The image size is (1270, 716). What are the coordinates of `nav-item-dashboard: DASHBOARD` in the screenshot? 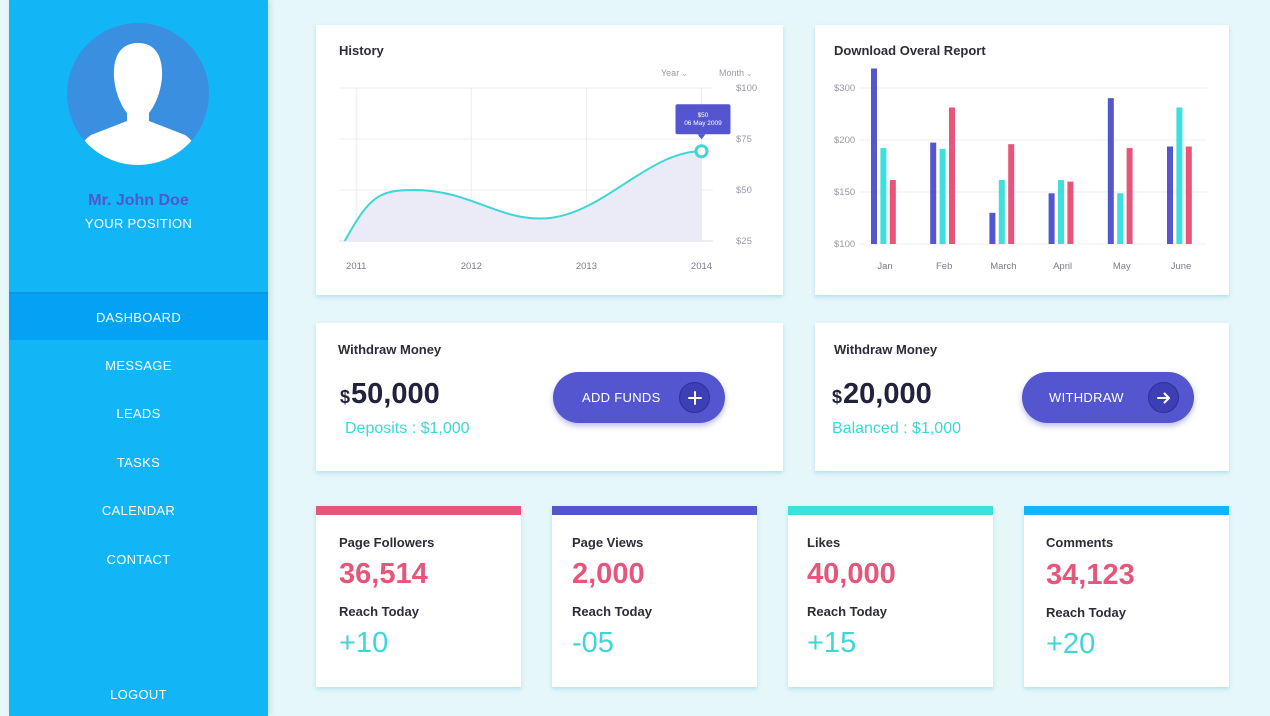 It's located at (138, 316).